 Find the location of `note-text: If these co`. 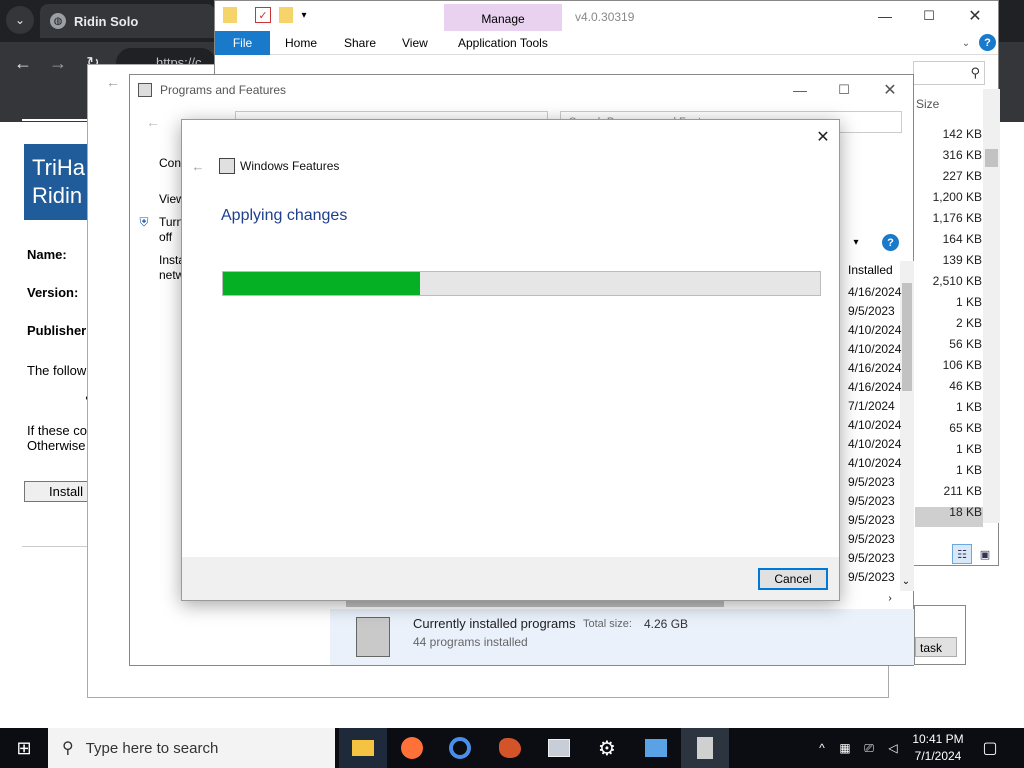

note-text: If these co is located at coordinates (57, 430).